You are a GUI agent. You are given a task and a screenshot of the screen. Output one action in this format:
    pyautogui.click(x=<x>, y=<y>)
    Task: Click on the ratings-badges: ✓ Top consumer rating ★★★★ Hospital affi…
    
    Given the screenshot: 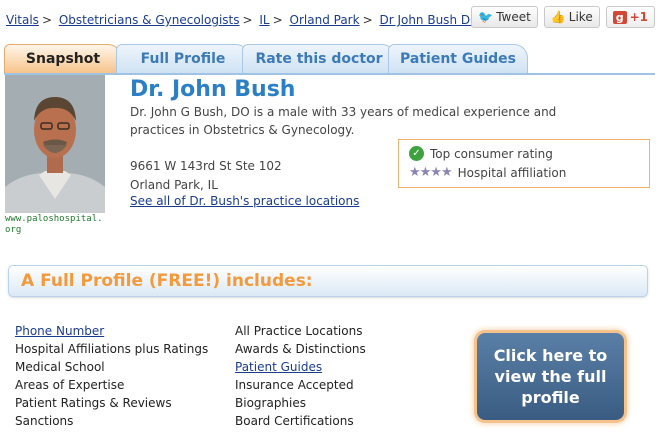 What is the action you would take?
    pyautogui.click(x=524, y=163)
    